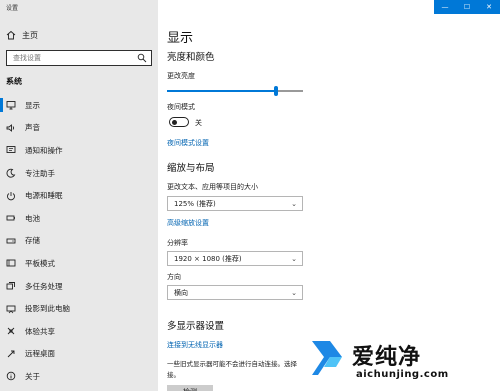 The width and height of the screenshot is (500, 391). I want to click on description-line: 一些旧式显示器可能不会进行自动连接。选择, so click(232, 364).